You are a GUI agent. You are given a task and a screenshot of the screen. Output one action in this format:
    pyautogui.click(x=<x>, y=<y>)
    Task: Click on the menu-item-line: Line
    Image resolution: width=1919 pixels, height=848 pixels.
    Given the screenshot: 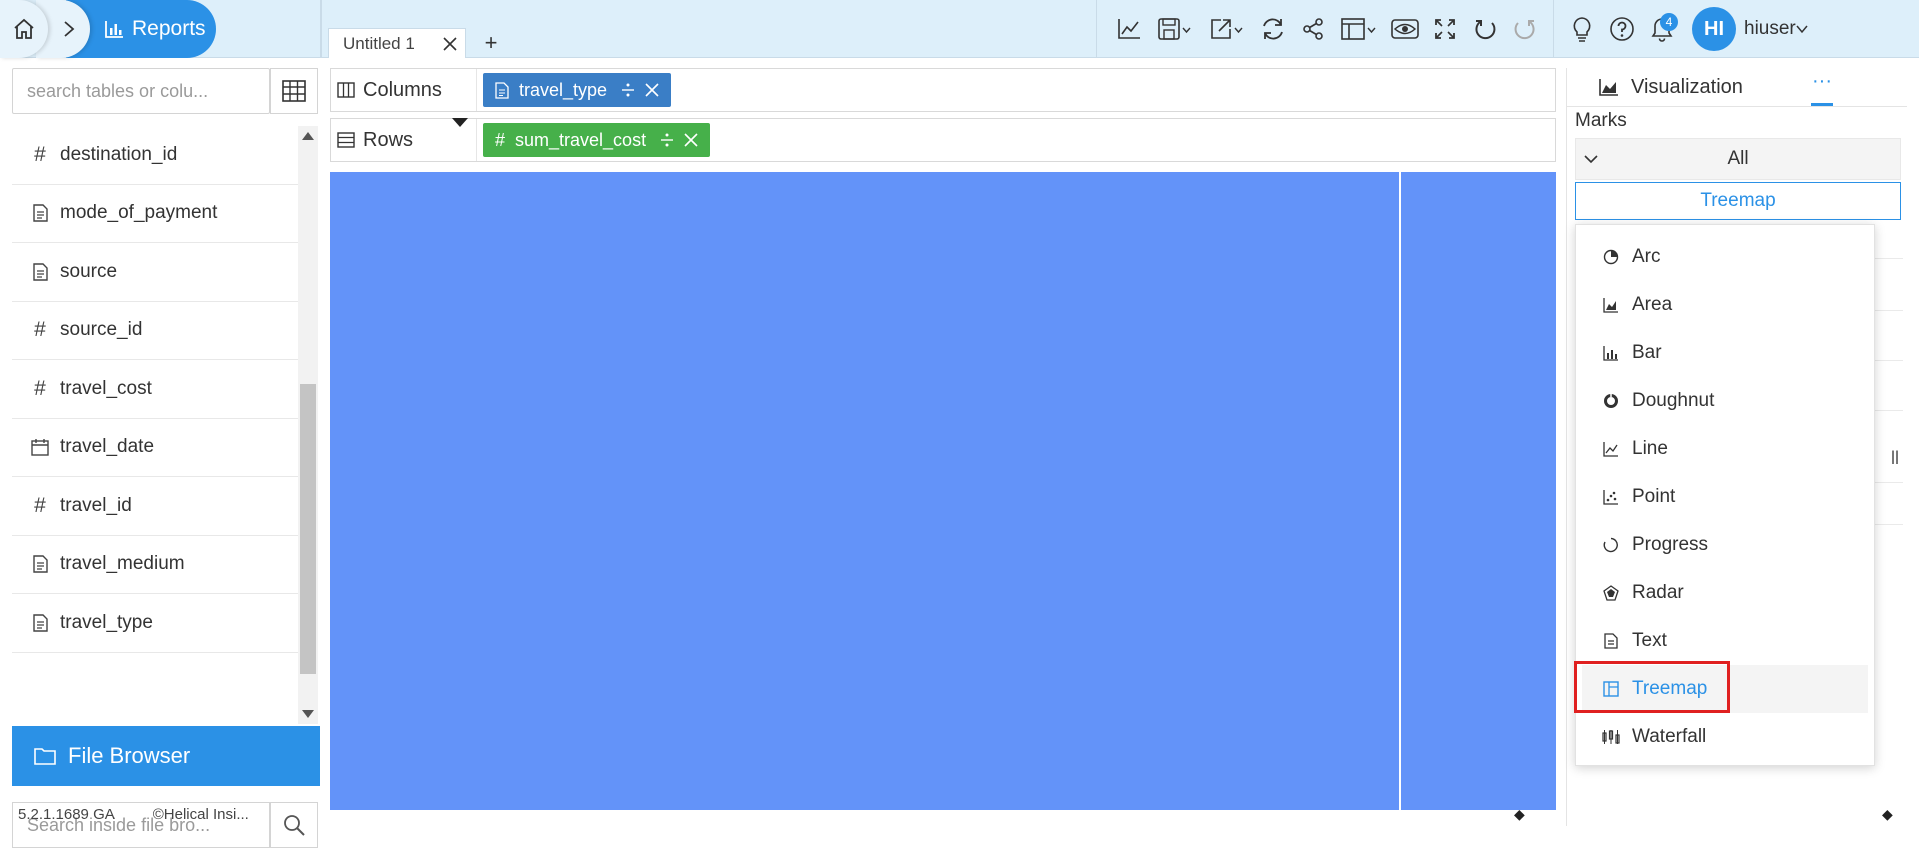 What is the action you would take?
    pyautogui.click(x=1725, y=449)
    